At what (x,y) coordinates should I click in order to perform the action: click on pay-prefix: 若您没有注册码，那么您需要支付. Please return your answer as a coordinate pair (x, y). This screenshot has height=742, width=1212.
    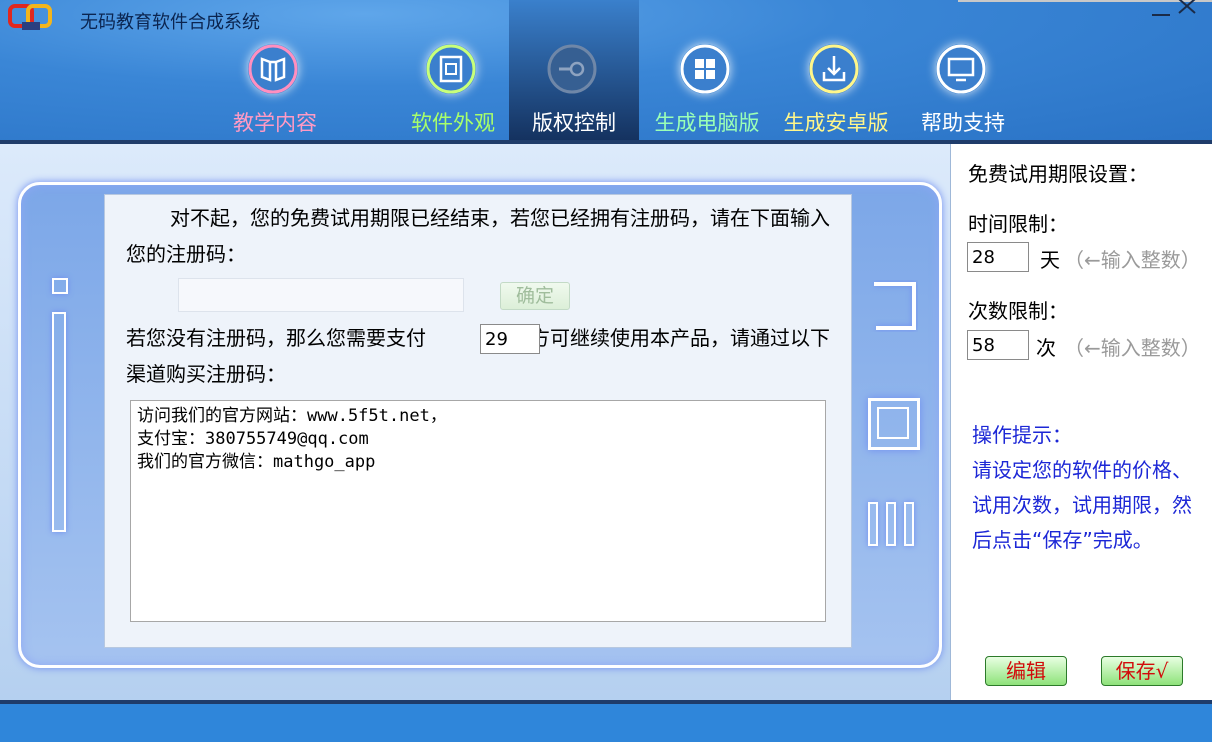
    Looking at the image, I should click on (276, 338).